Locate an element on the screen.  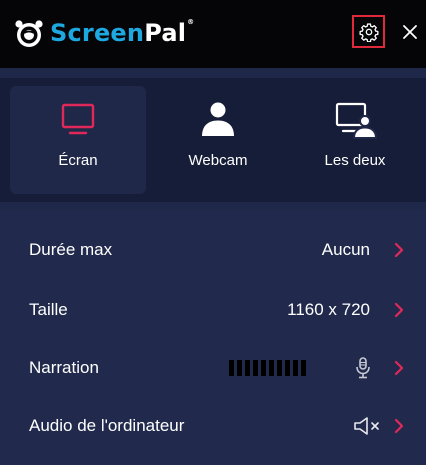
mode-webcam-tab: Webcam is located at coordinates (218, 140).